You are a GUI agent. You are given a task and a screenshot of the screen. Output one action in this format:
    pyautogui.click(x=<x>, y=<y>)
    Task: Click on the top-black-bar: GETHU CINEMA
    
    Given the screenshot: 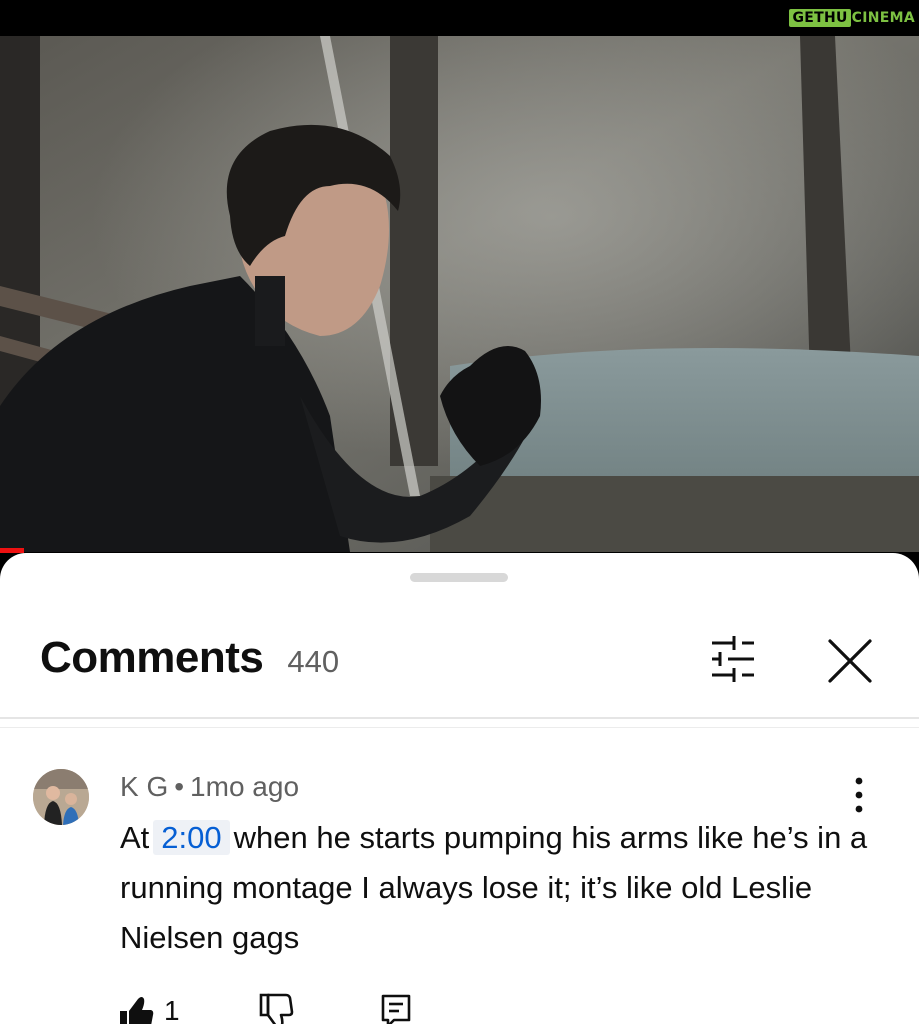 What is the action you would take?
    pyautogui.click(x=459, y=18)
    